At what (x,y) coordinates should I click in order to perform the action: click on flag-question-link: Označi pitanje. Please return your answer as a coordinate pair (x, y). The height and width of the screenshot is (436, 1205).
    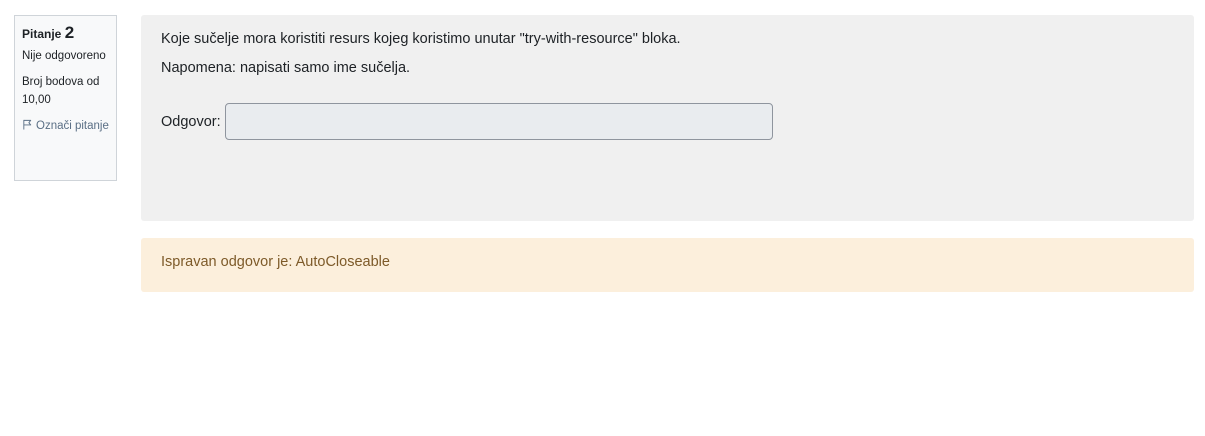
    Looking at the image, I should click on (65, 126).